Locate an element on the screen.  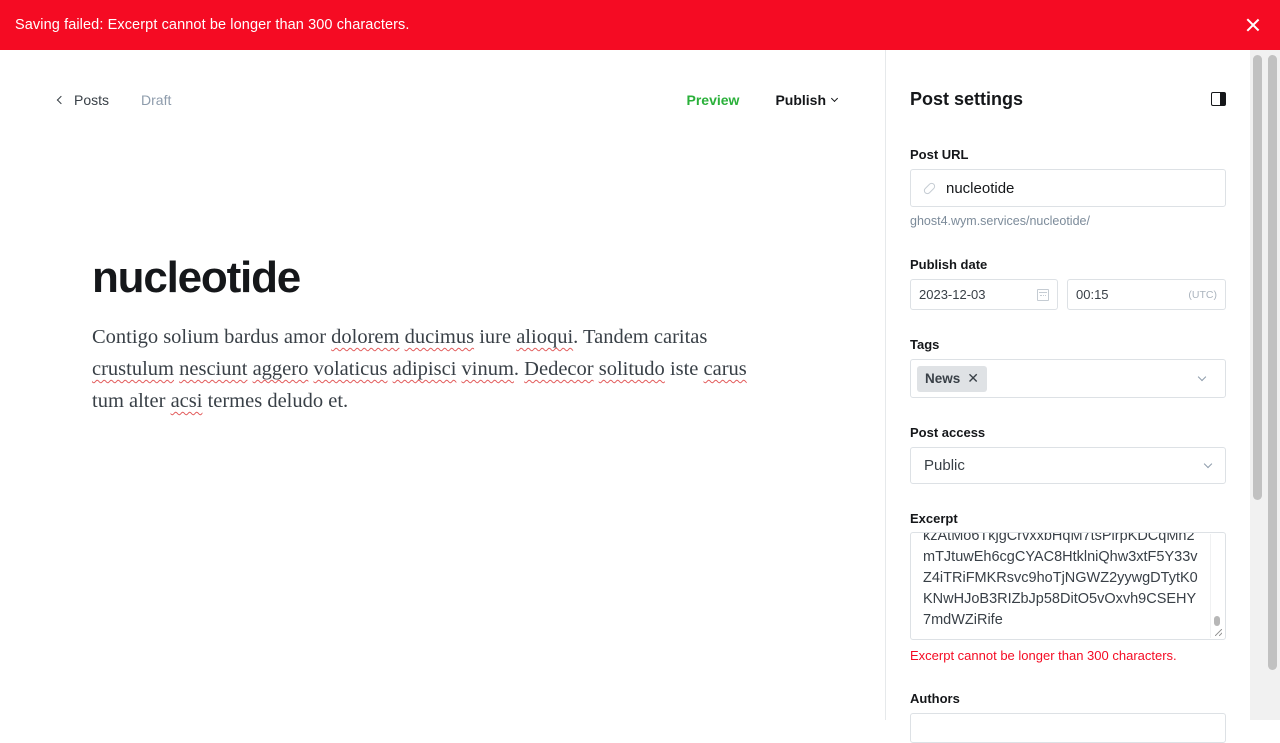
authors-label: Authors is located at coordinates (935, 698).